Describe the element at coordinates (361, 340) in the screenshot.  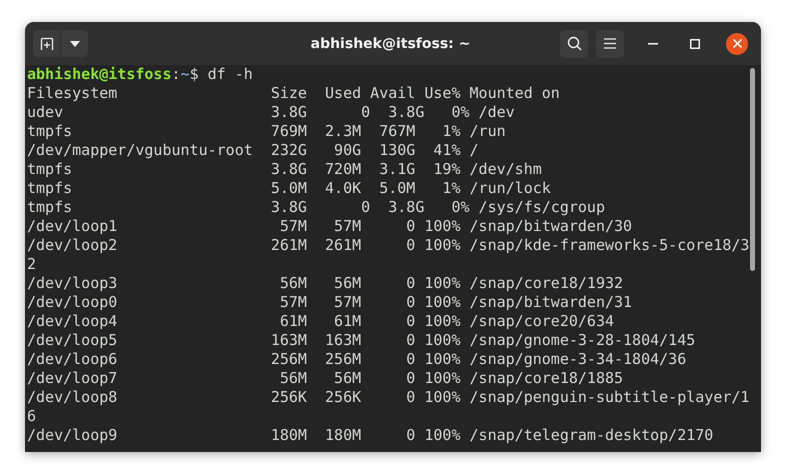
I see `terminal-line: /dev/loop5 163M 163M 0 100% /snap/gnome-3-28-1804/145` at that location.